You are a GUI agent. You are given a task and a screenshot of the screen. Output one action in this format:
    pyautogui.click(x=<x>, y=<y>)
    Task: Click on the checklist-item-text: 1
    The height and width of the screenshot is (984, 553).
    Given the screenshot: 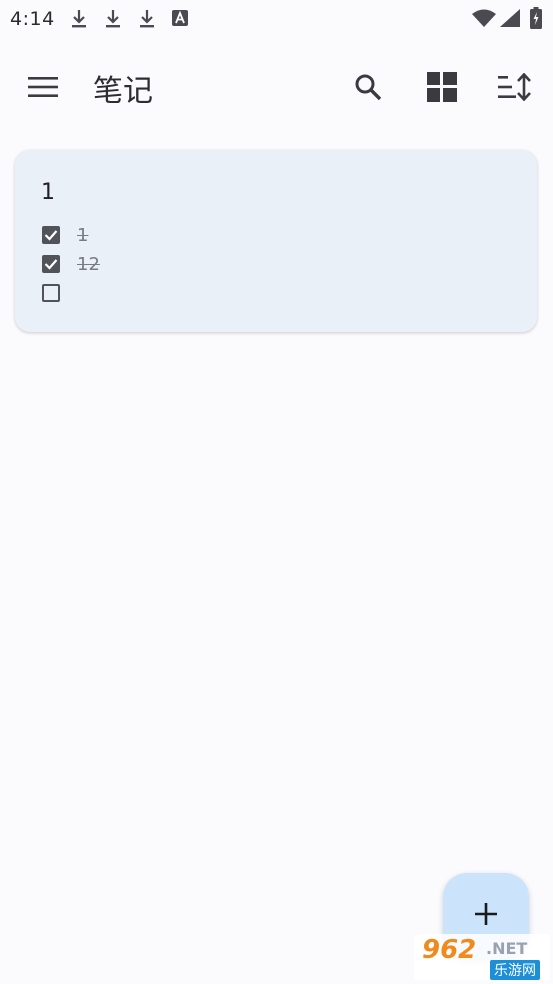 What is the action you would take?
    pyautogui.click(x=83, y=235)
    